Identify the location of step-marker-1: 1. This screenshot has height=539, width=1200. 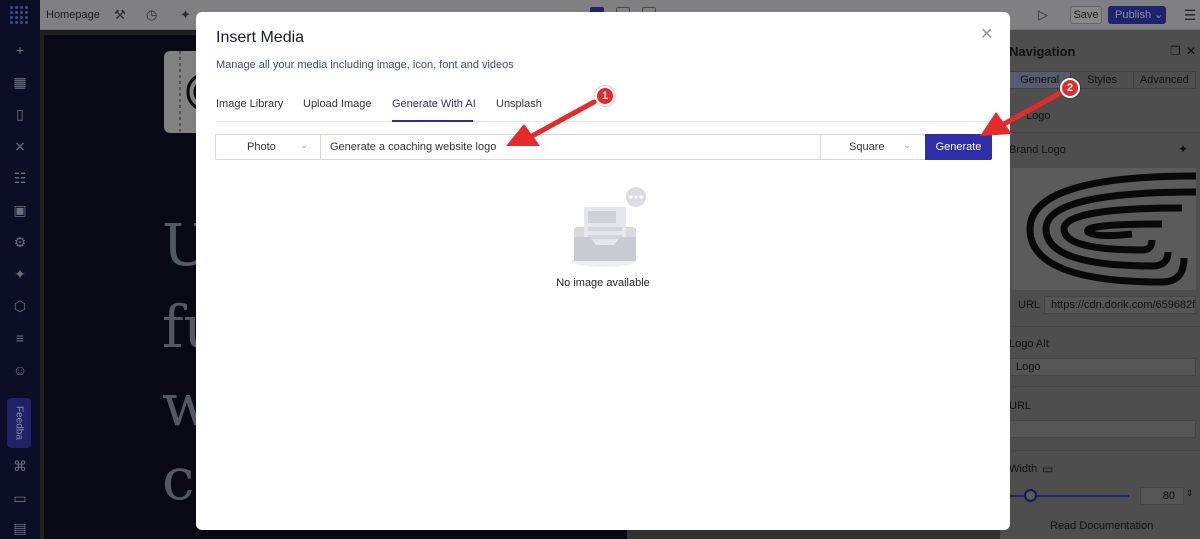
(605, 96).